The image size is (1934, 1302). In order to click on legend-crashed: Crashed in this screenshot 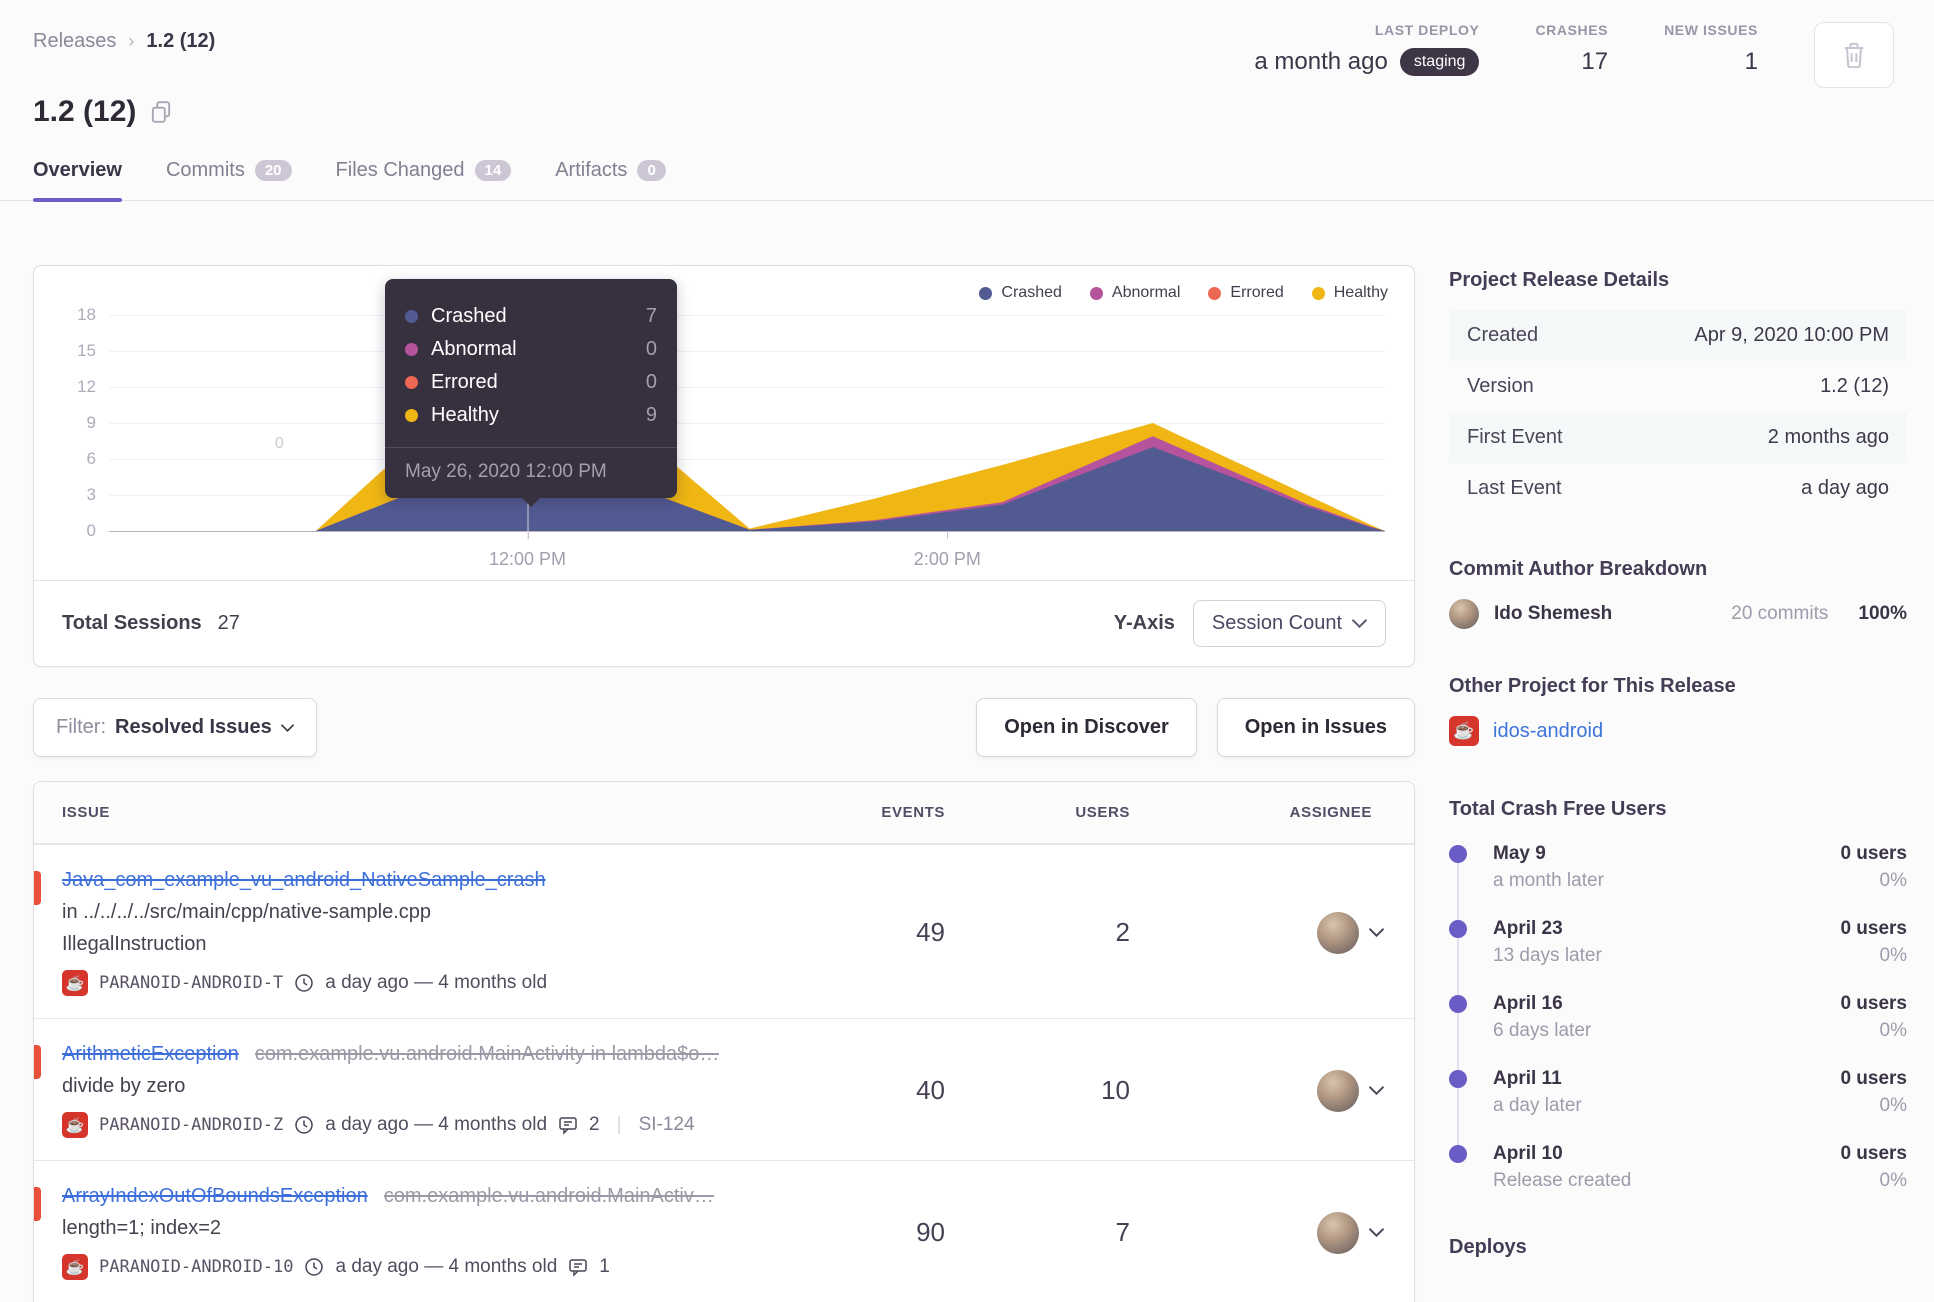, I will do `click(1020, 293)`.